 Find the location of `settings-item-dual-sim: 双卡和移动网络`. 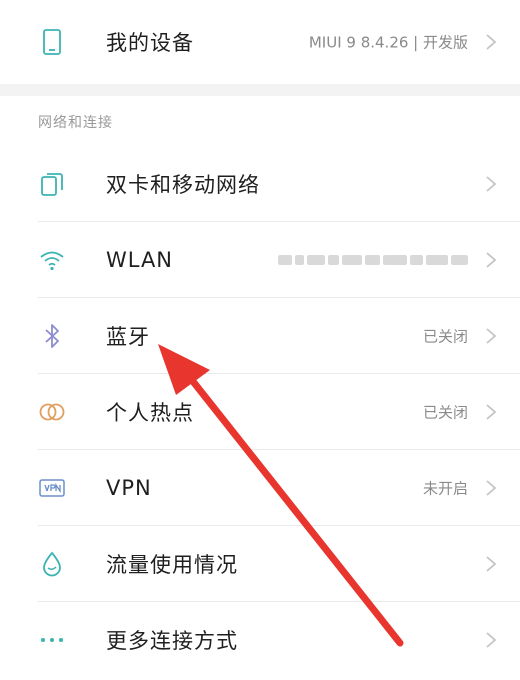

settings-item-dual-sim: 双卡和移动网络 is located at coordinates (260, 184).